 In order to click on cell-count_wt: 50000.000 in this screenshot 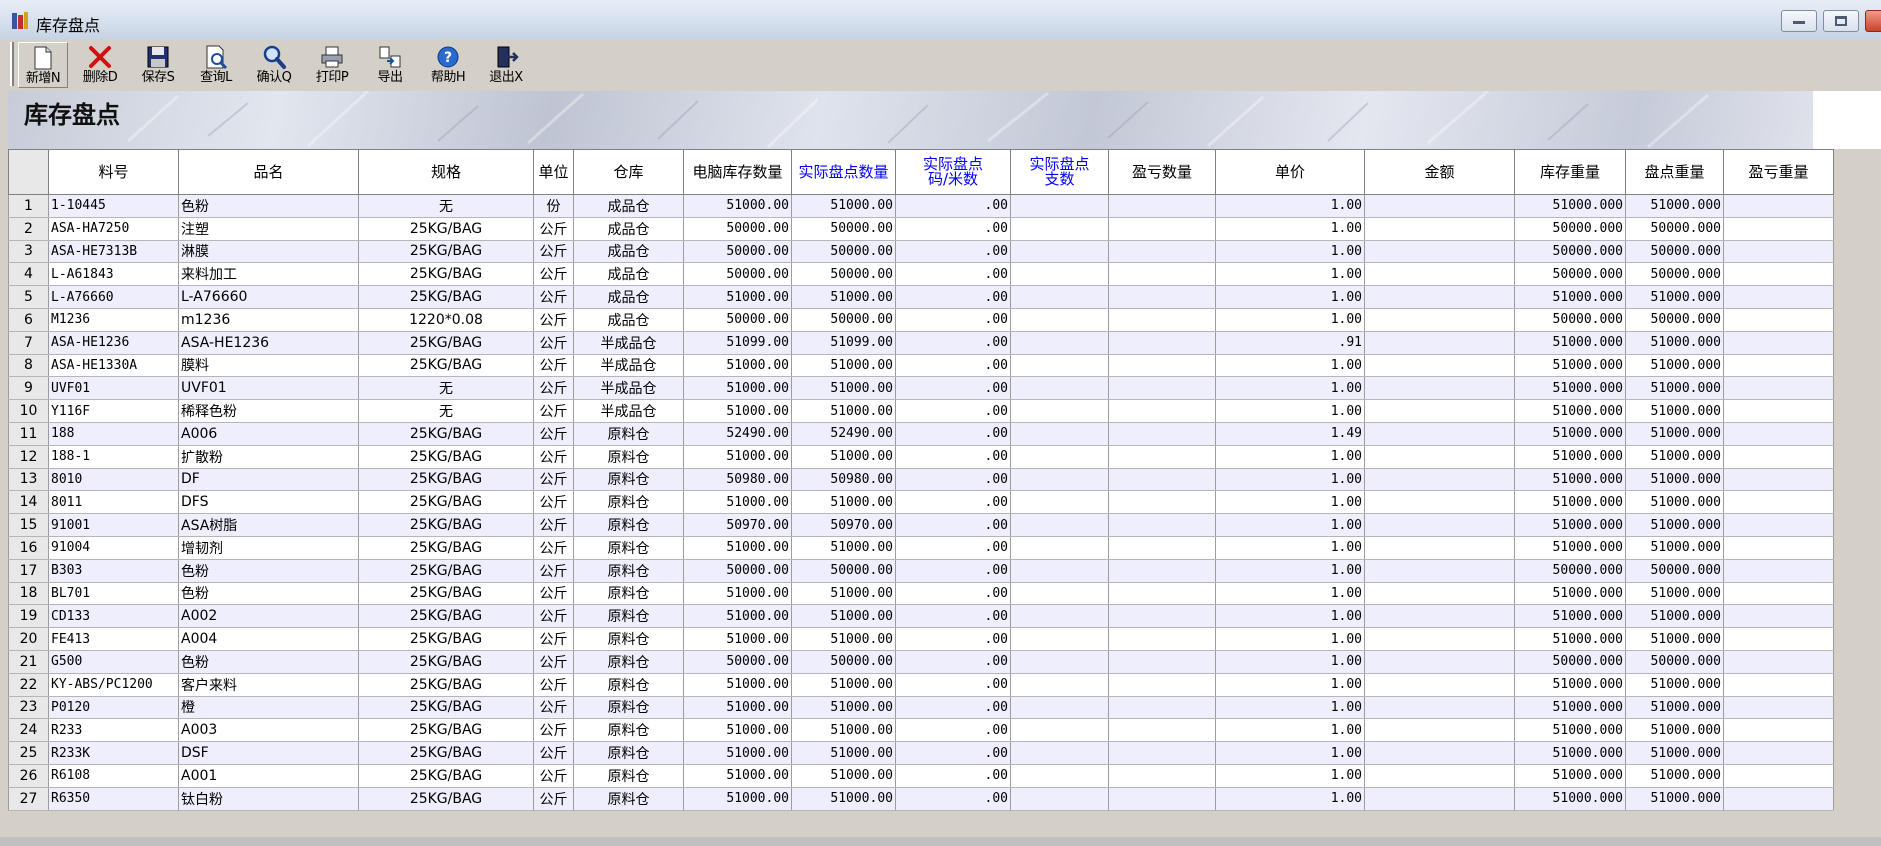, I will do `click(1674, 319)`.